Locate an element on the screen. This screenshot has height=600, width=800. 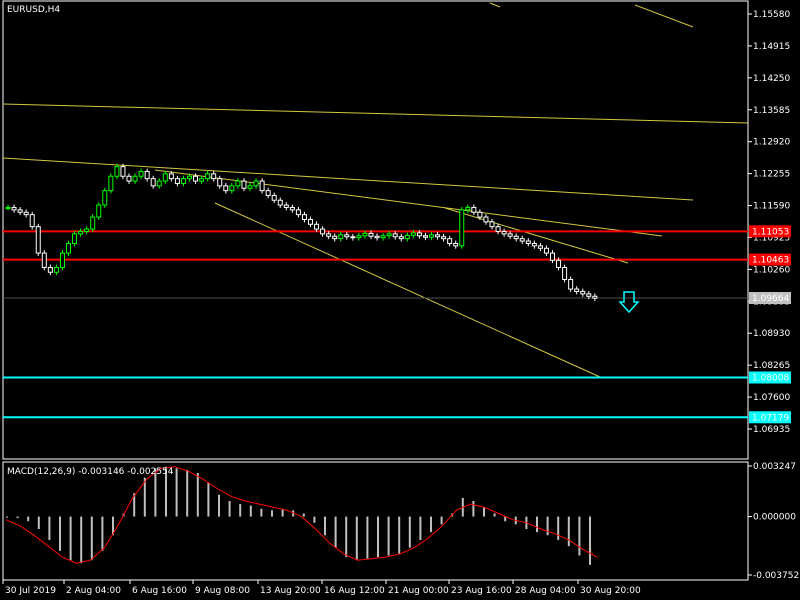
time-tick-label: 6 Aug 16:00 is located at coordinates (159, 591).